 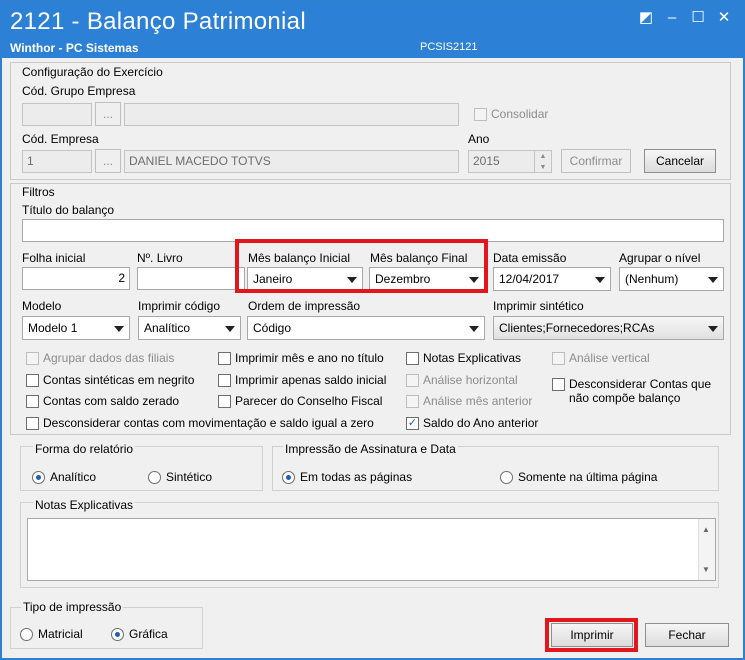 What do you see at coordinates (32, 423) in the screenshot?
I see `desconsiderar-mov-box` at bounding box center [32, 423].